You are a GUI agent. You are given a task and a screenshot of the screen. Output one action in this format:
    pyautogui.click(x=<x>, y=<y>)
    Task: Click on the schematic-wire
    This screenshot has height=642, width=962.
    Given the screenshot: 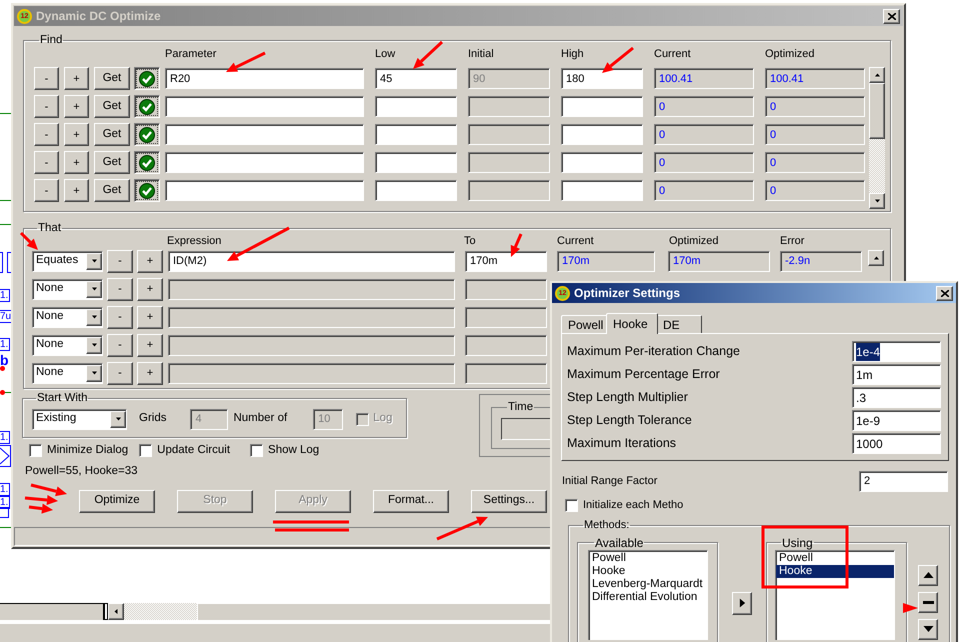 What is the action you would take?
    pyautogui.click(x=5, y=113)
    